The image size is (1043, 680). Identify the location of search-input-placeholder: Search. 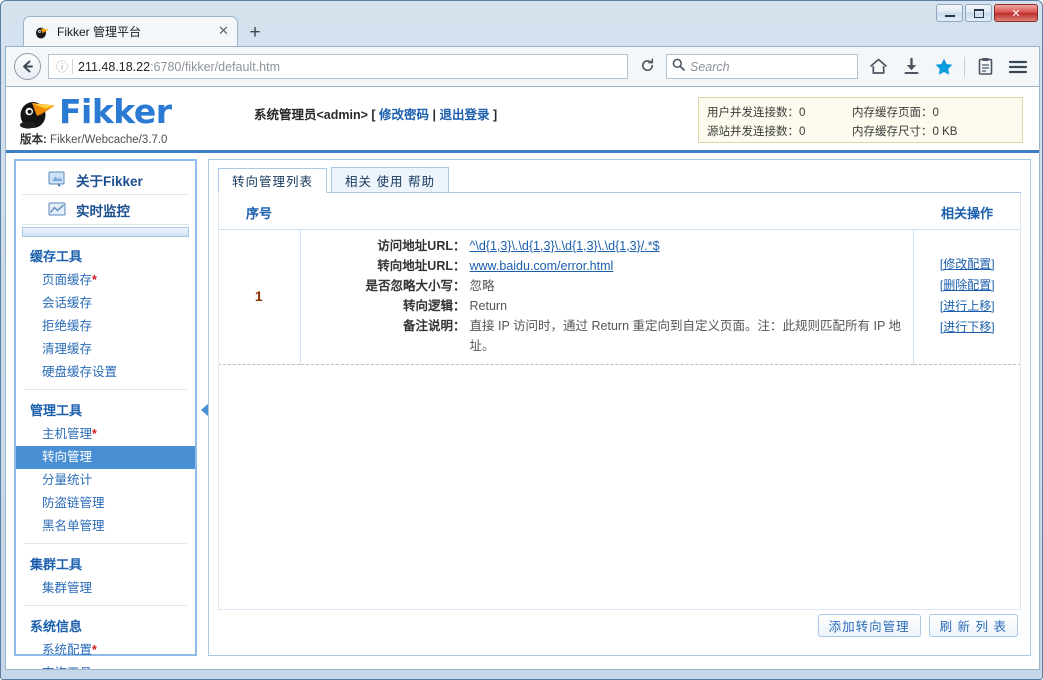
(710, 66).